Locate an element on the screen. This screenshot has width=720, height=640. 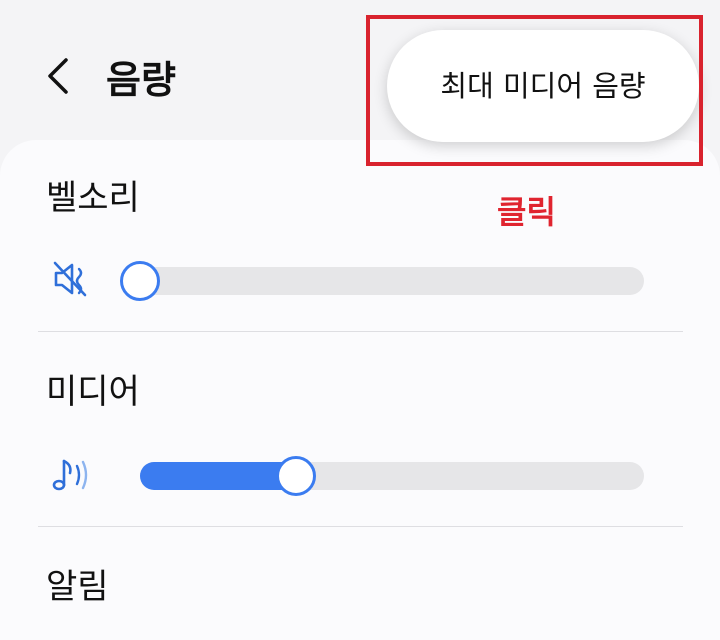
media-label: 미디어 is located at coordinates (93, 392).